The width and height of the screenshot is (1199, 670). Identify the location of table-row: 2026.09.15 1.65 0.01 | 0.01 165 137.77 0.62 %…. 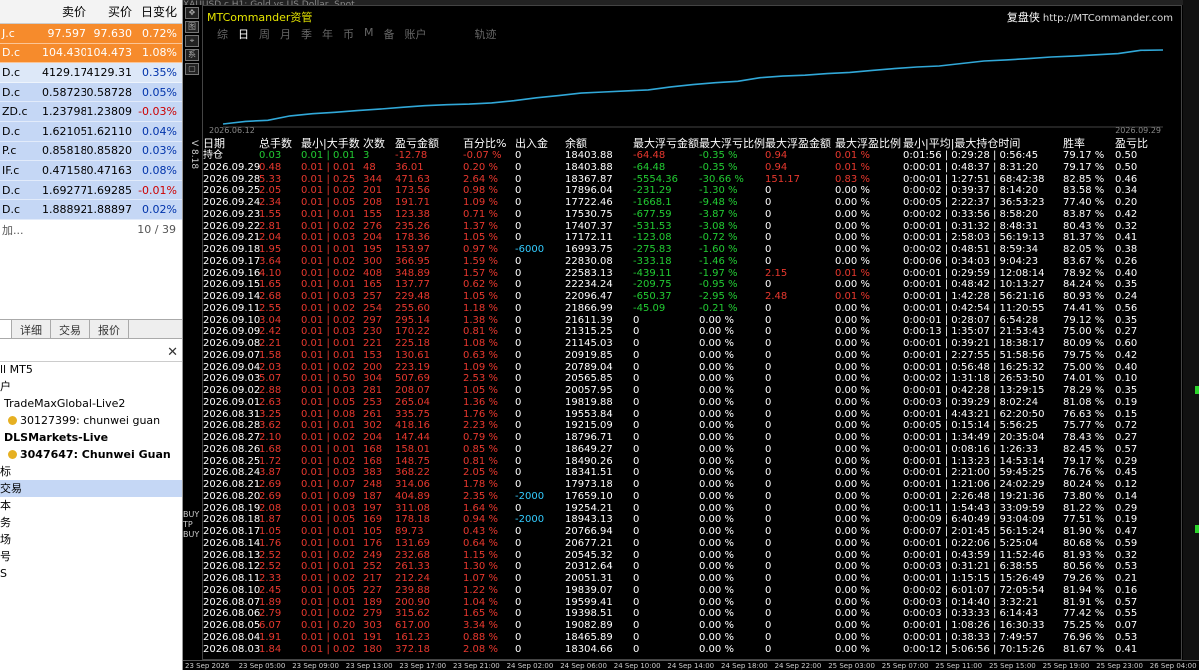
(693, 285).